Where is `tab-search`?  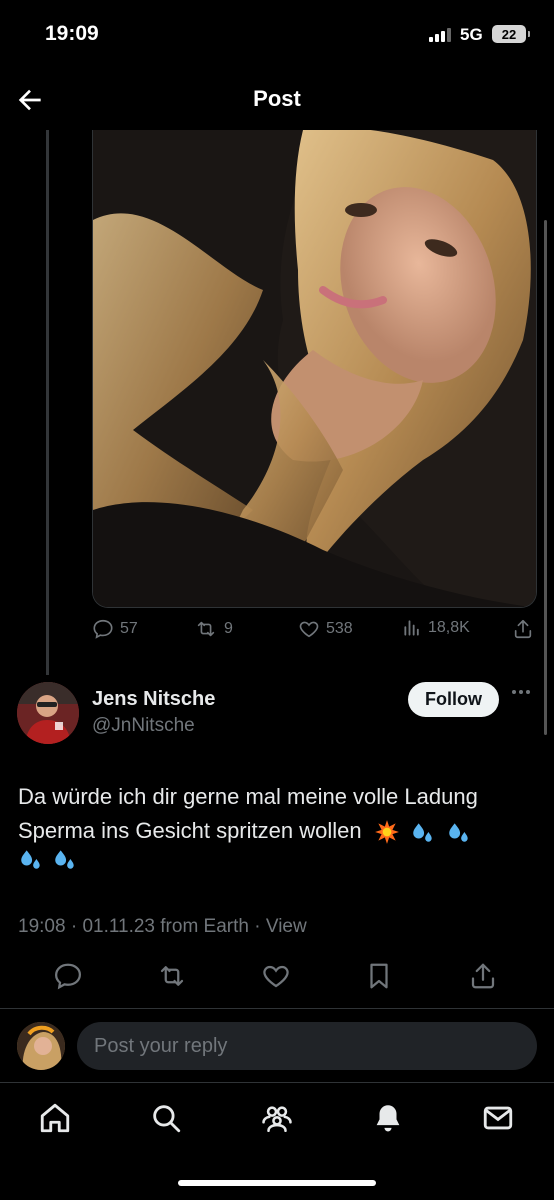 tab-search is located at coordinates (166, 1118).